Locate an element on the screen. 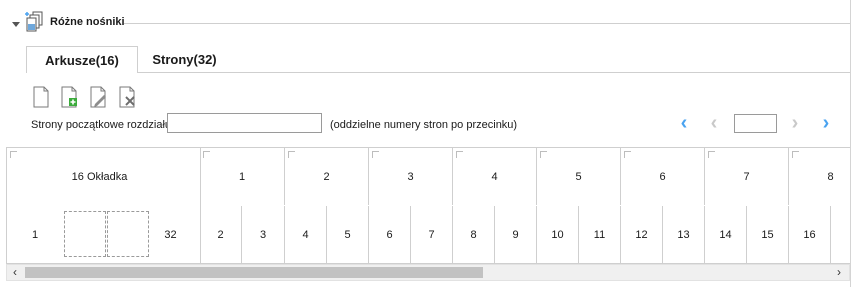 The image size is (857, 287). page-cell: 8 is located at coordinates (474, 234).